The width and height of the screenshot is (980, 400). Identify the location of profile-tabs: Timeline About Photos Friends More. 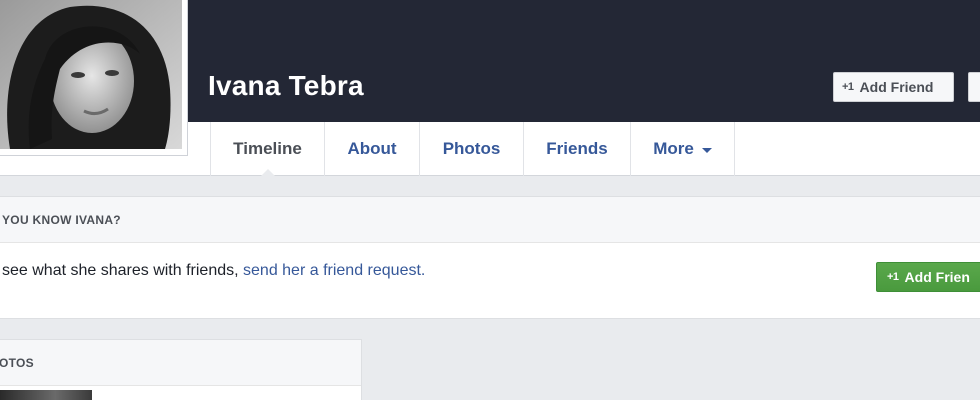
(472, 149).